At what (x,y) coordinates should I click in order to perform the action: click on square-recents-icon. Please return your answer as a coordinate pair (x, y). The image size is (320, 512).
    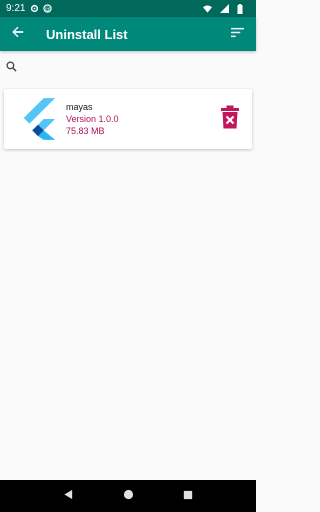
    Looking at the image, I should click on (188, 496).